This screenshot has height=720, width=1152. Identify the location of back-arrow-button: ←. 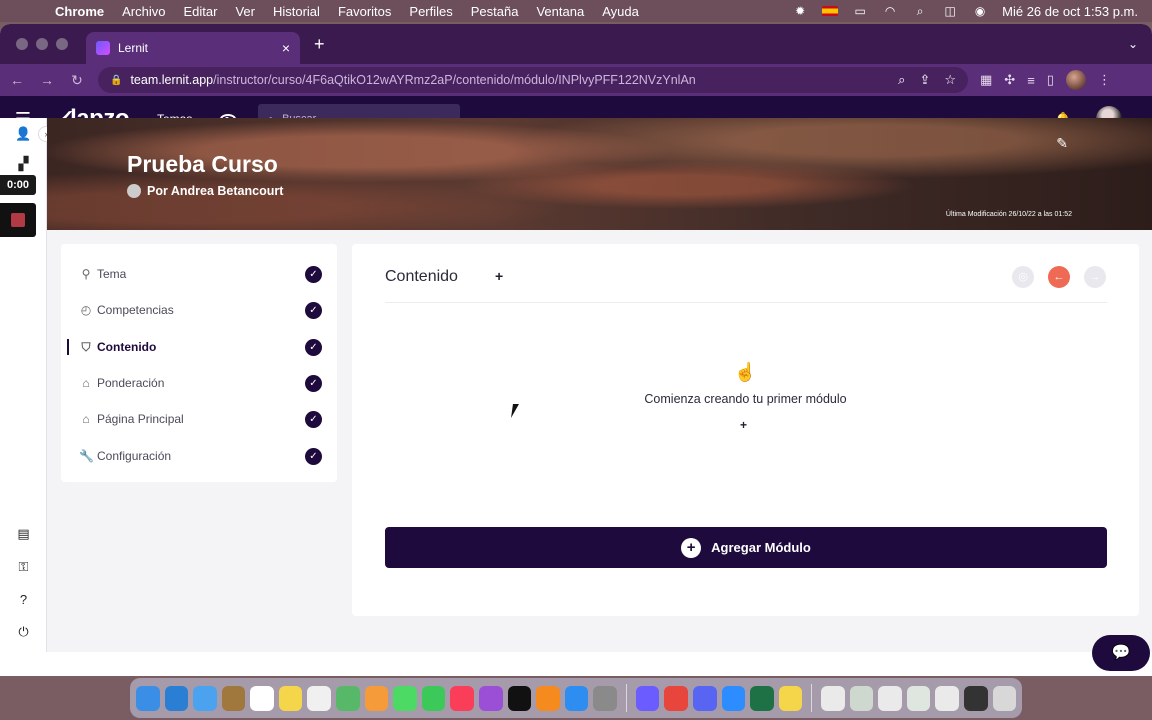
(1059, 277).